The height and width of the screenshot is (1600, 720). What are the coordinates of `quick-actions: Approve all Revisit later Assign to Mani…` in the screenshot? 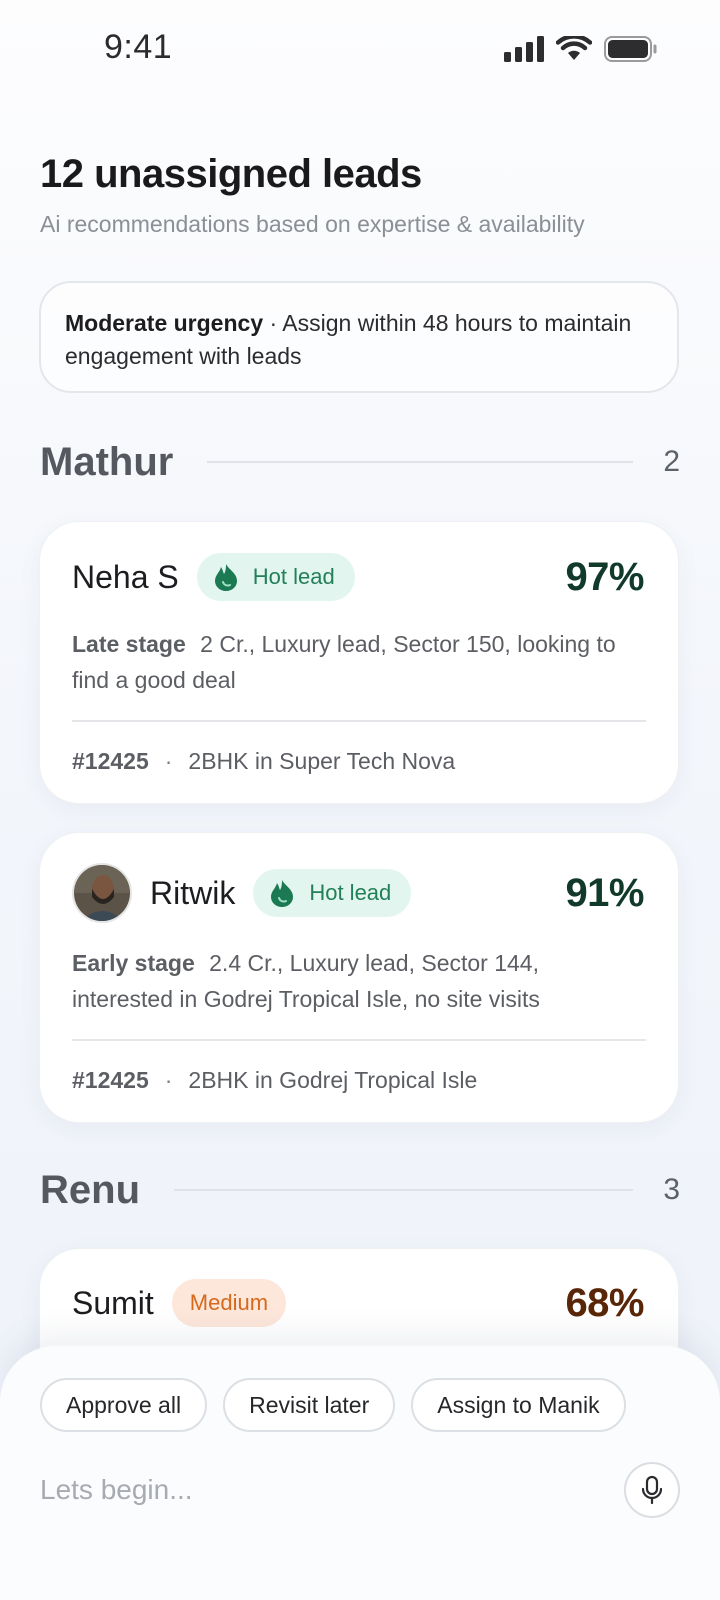 It's located at (333, 1405).